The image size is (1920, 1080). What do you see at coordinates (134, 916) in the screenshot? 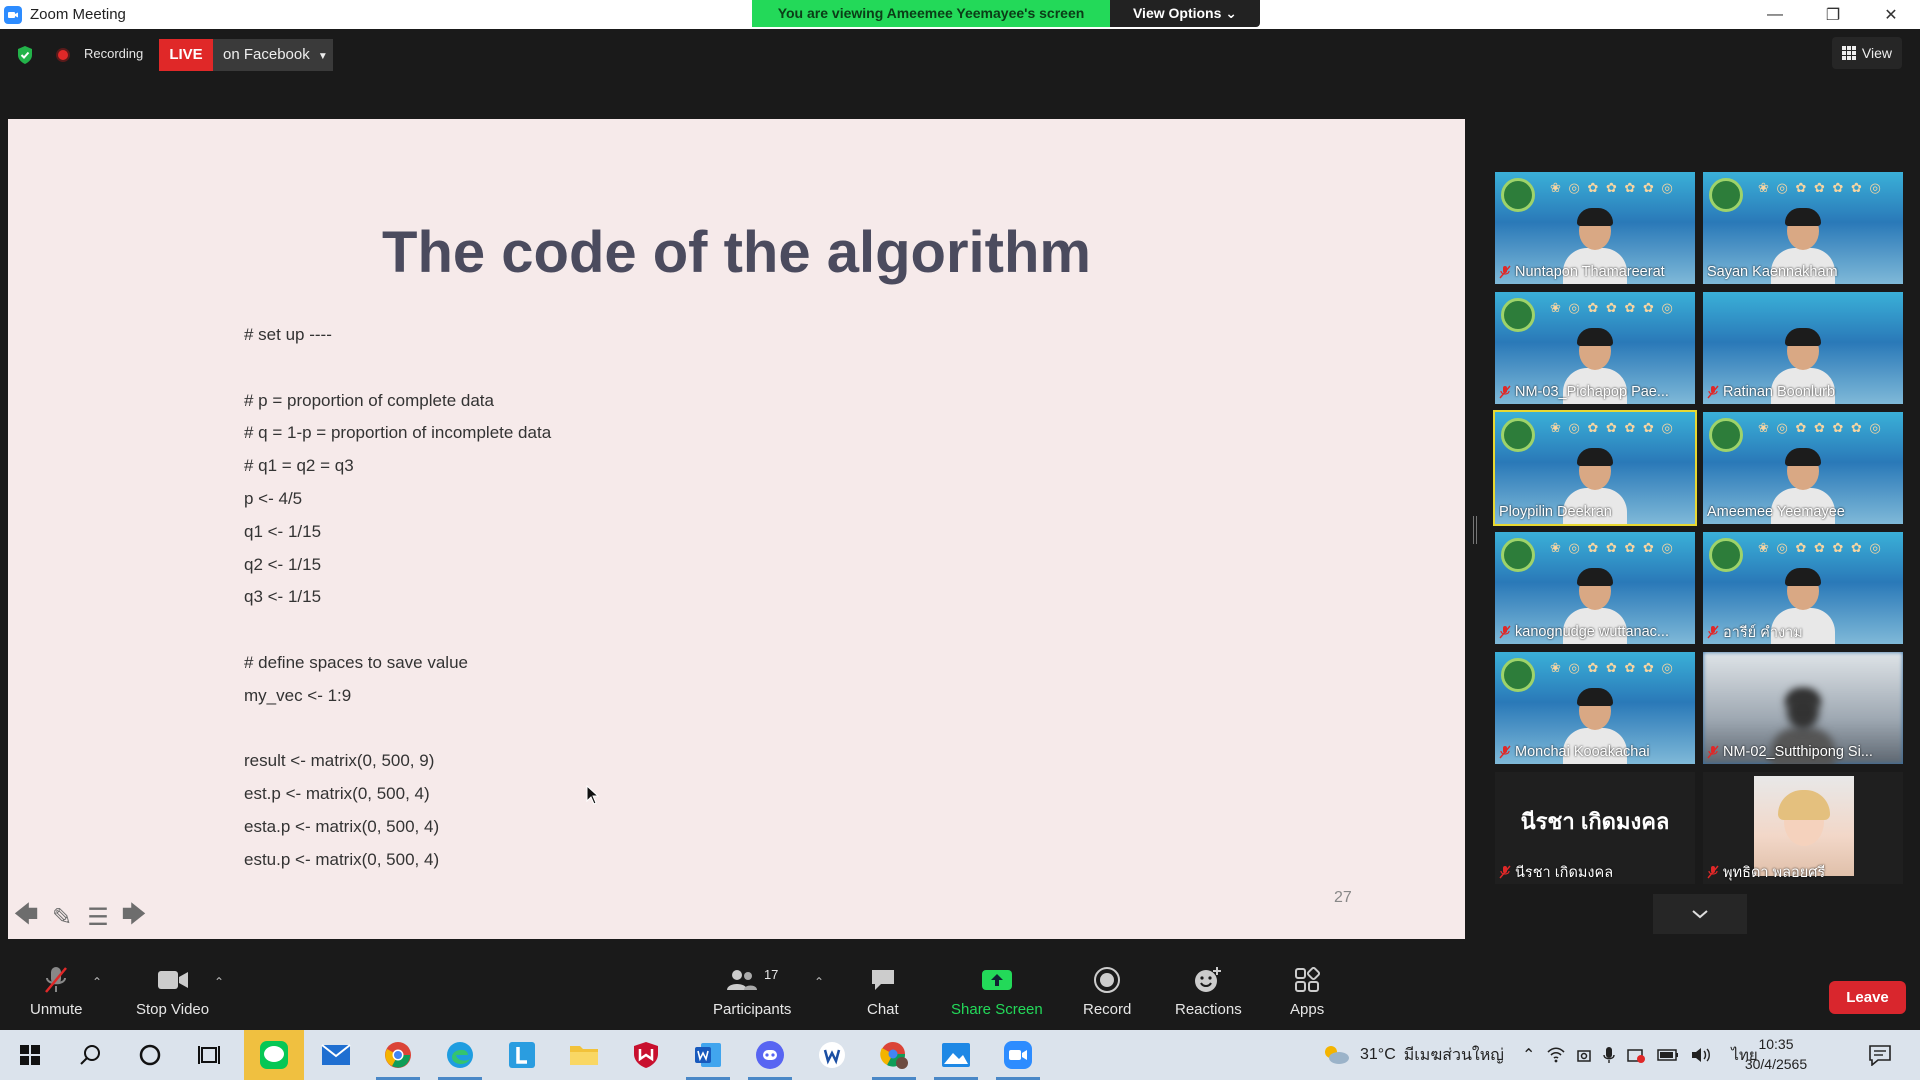
I see `arrow-right-icon: 🡆` at bounding box center [134, 916].